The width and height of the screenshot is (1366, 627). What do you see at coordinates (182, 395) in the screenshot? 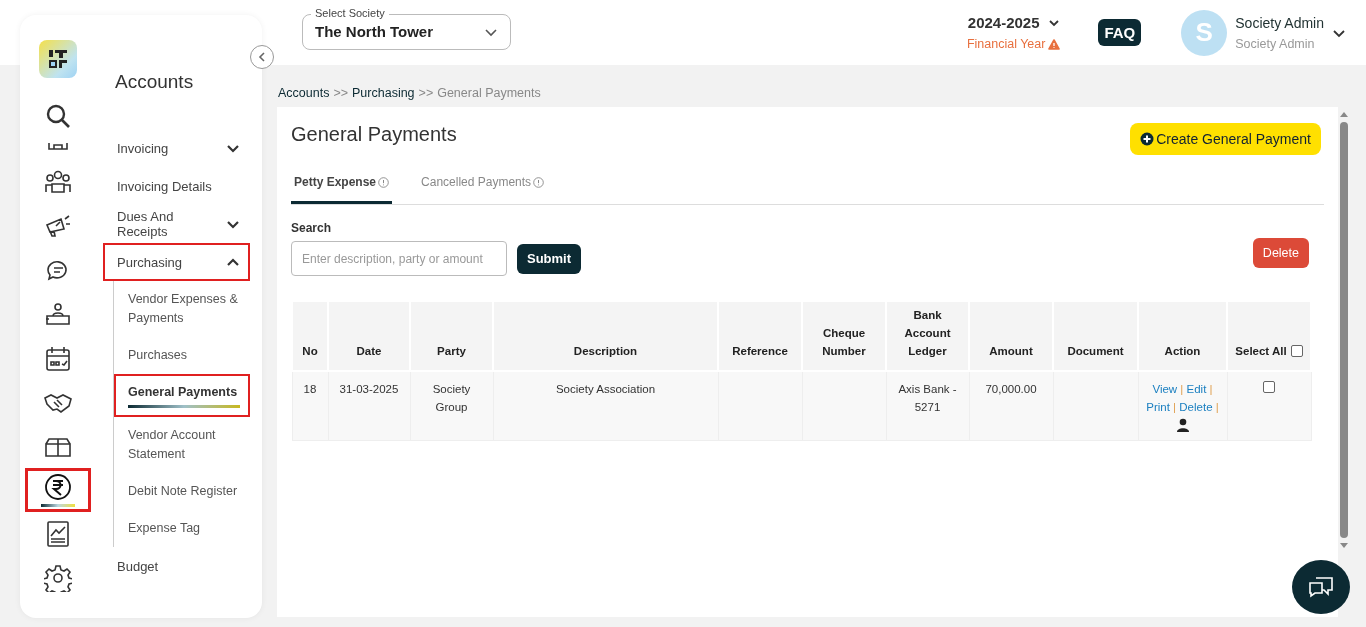
I see `submenu-item: General Payments` at bounding box center [182, 395].